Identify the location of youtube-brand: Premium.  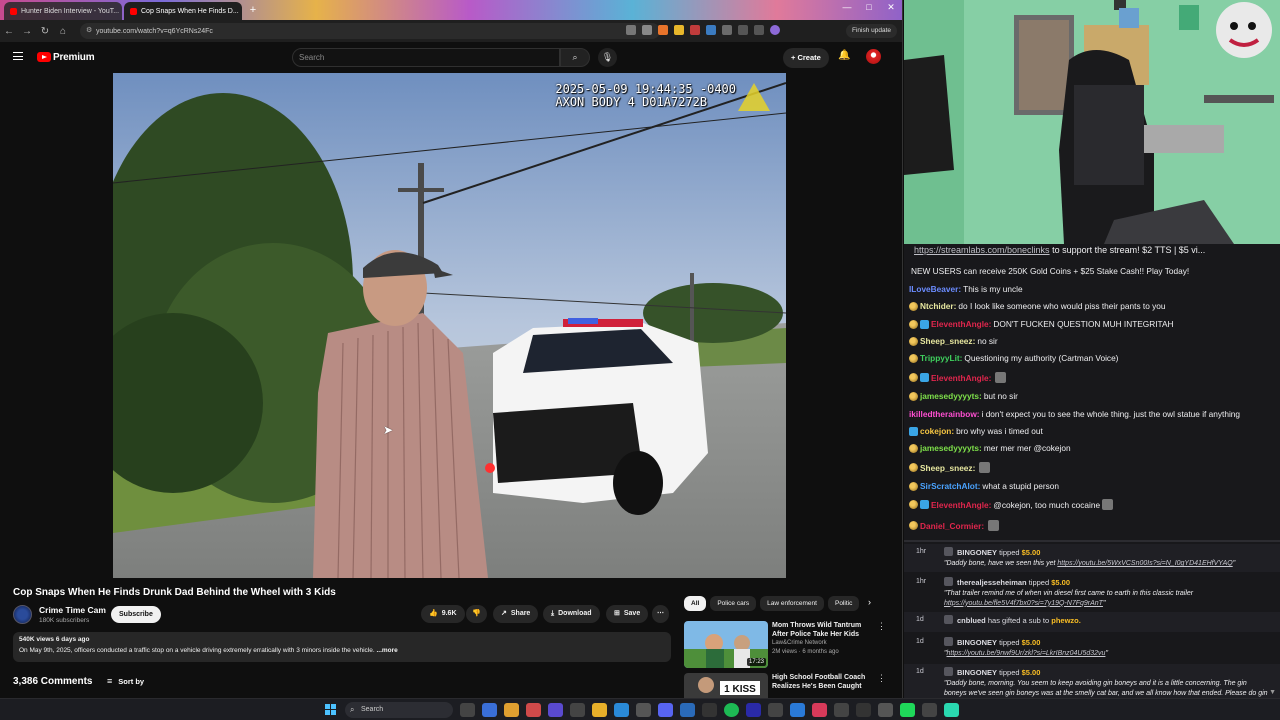
(74, 57).